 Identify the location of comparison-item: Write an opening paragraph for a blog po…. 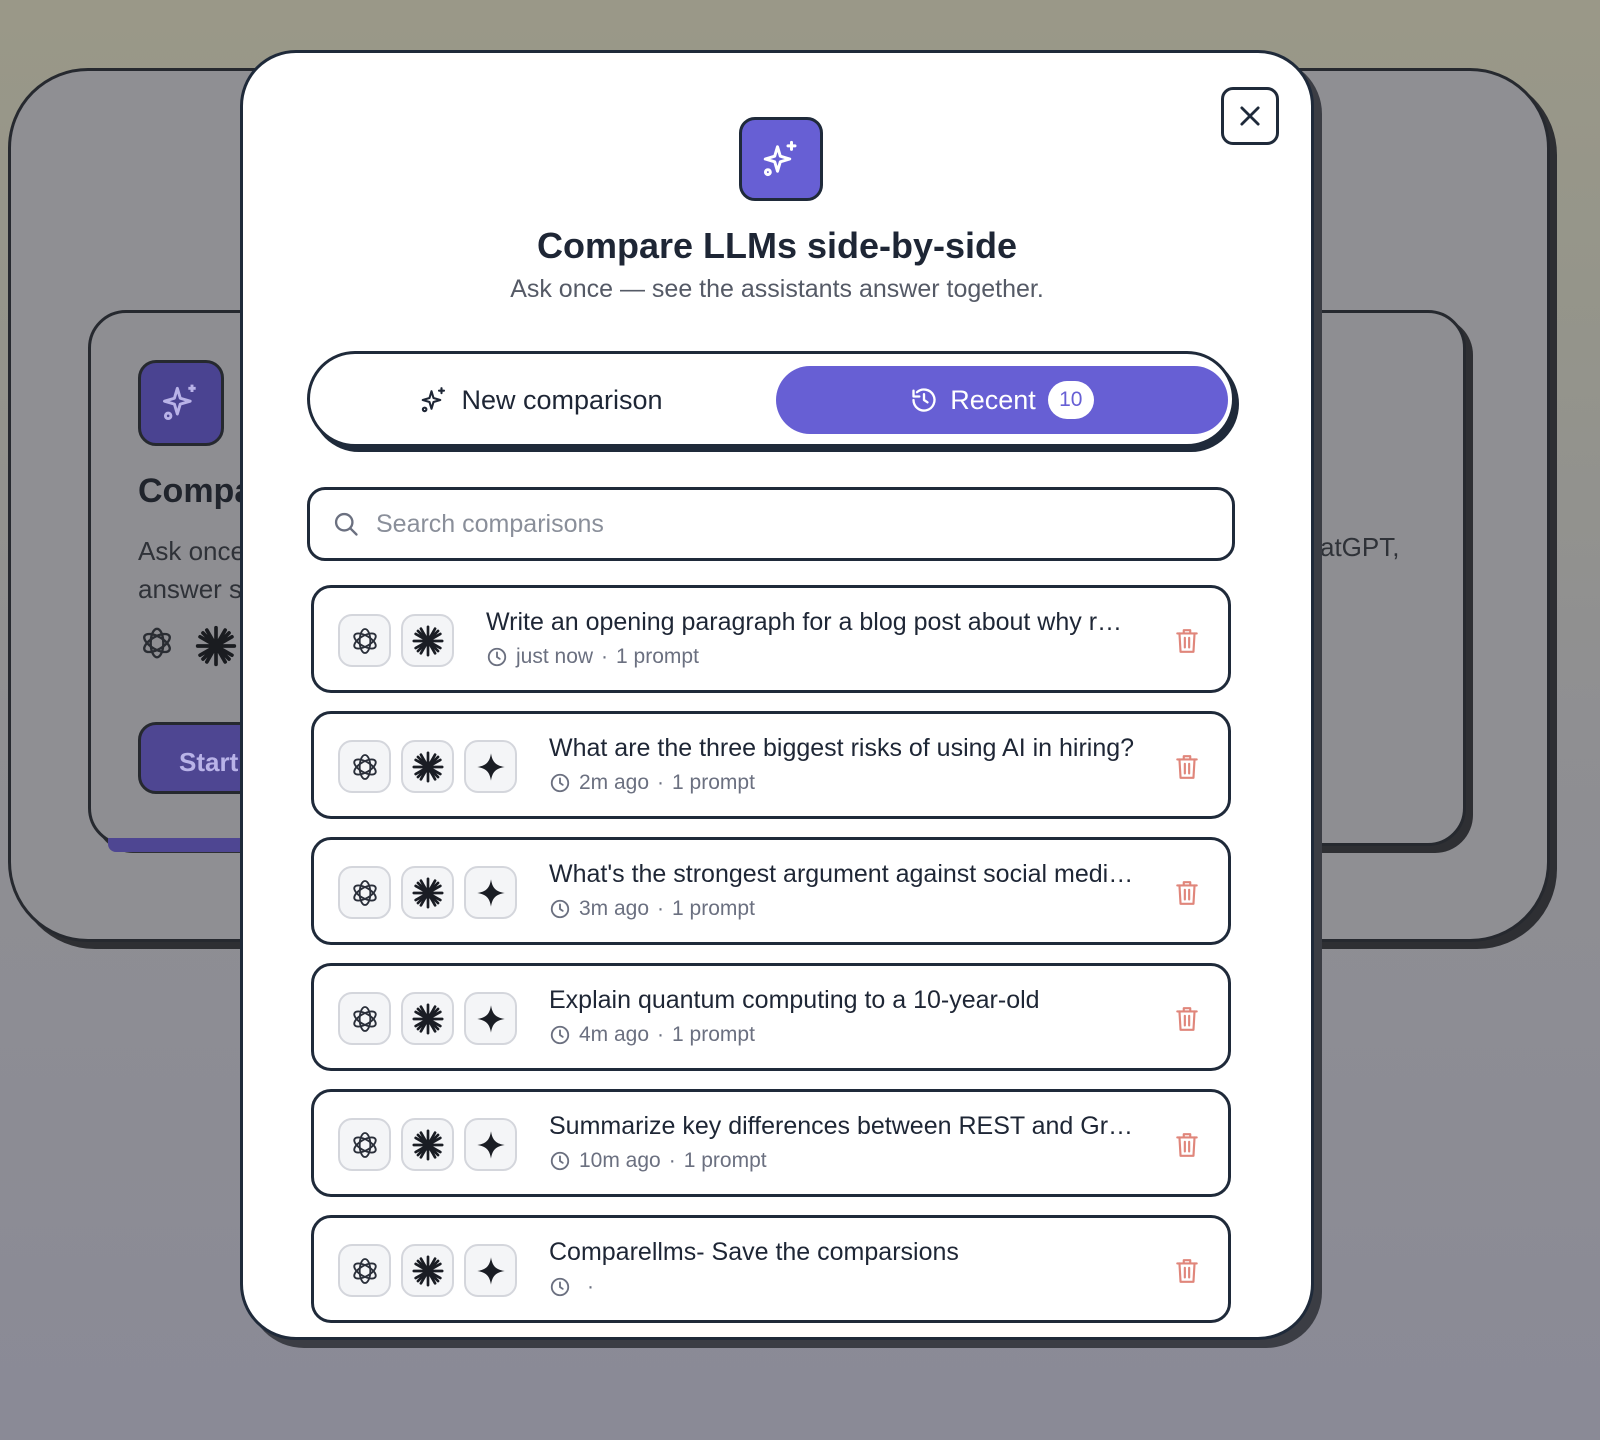
(771, 639).